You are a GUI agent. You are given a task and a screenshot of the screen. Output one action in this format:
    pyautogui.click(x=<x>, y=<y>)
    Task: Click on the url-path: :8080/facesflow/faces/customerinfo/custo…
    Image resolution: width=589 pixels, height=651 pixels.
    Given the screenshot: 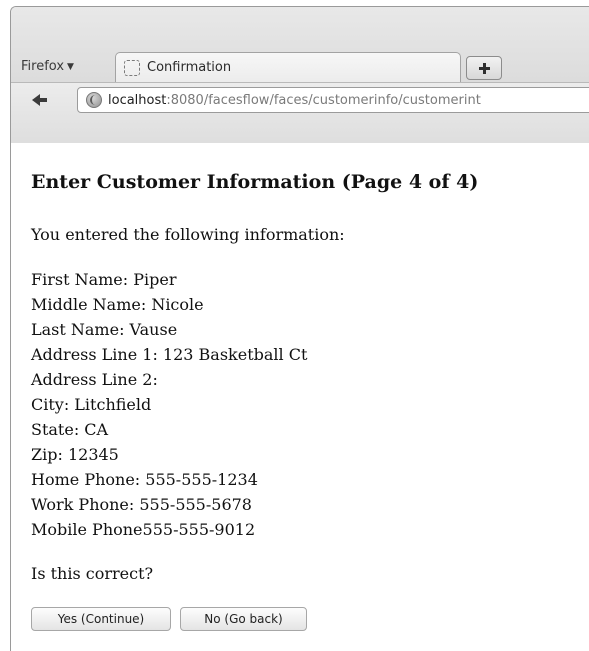 What is the action you would take?
    pyautogui.click(x=323, y=100)
    